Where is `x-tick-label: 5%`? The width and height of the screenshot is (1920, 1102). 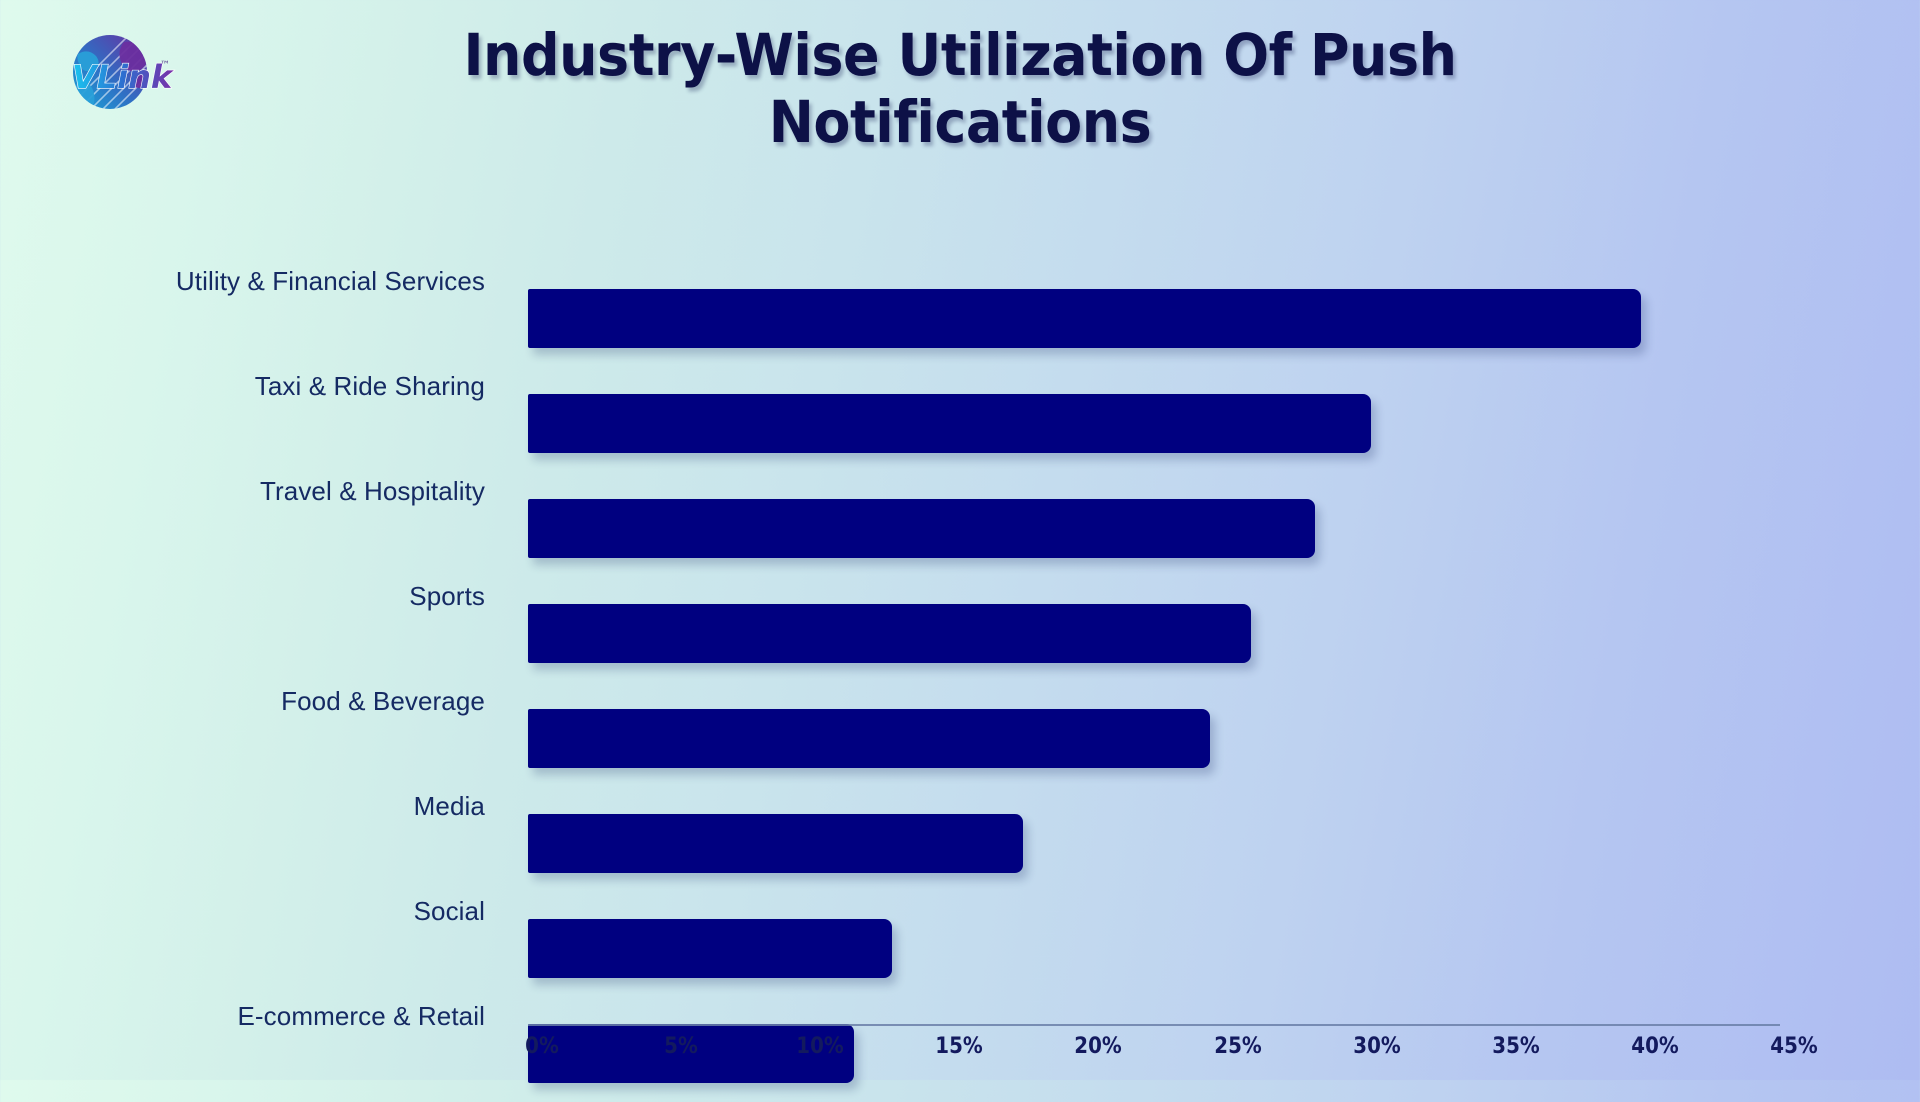 x-tick-label: 5% is located at coordinates (681, 1046).